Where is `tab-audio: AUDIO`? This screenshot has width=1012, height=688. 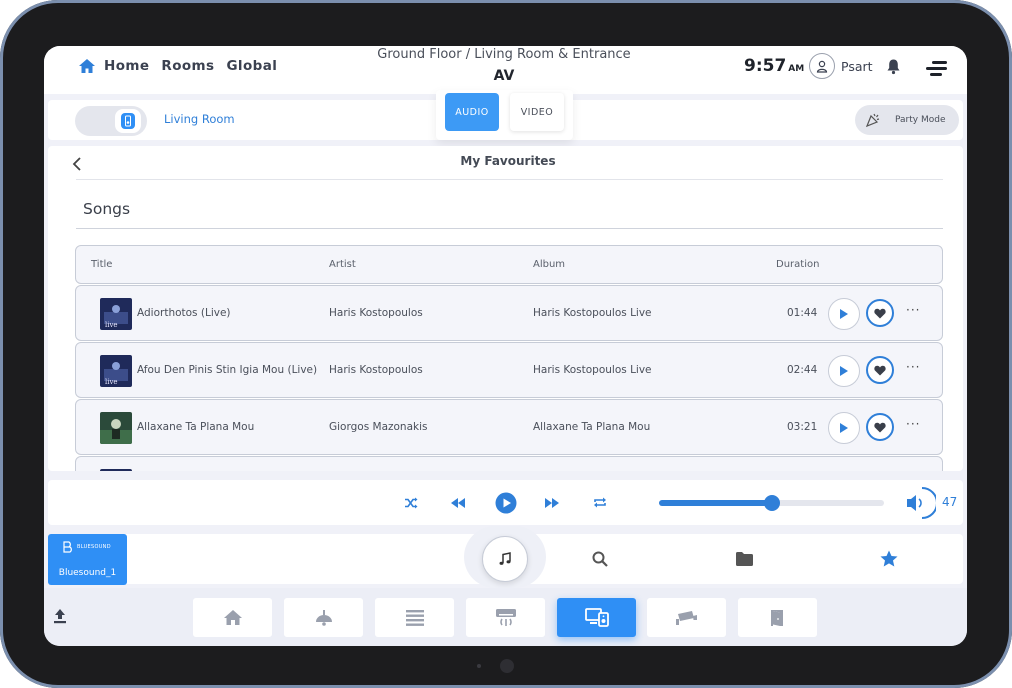 tab-audio: AUDIO is located at coordinates (472, 112).